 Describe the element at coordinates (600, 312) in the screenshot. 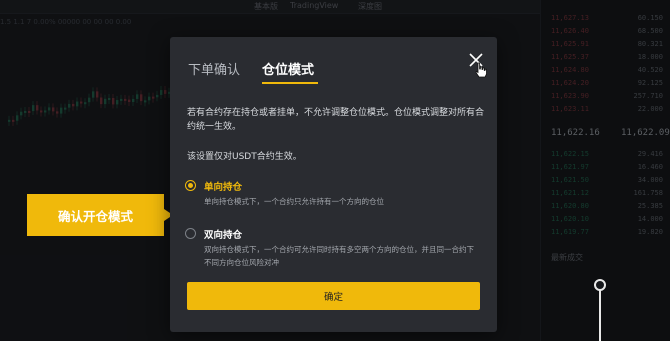

I see `scroll-track` at that location.